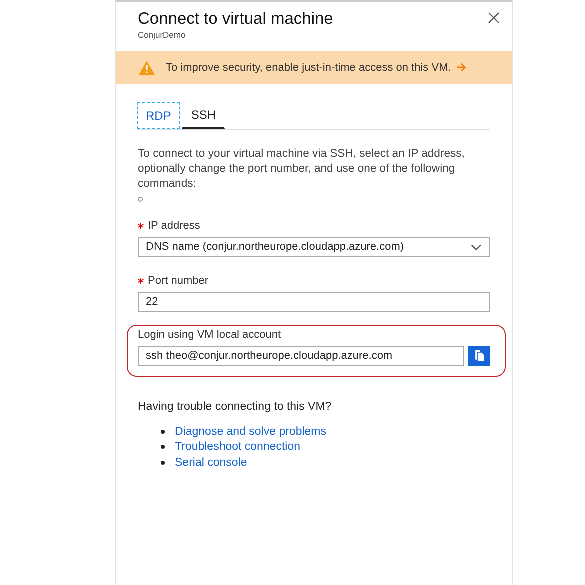 The height and width of the screenshot is (585, 585). Describe the element at coordinates (147, 68) in the screenshot. I see `warning-icon` at that location.